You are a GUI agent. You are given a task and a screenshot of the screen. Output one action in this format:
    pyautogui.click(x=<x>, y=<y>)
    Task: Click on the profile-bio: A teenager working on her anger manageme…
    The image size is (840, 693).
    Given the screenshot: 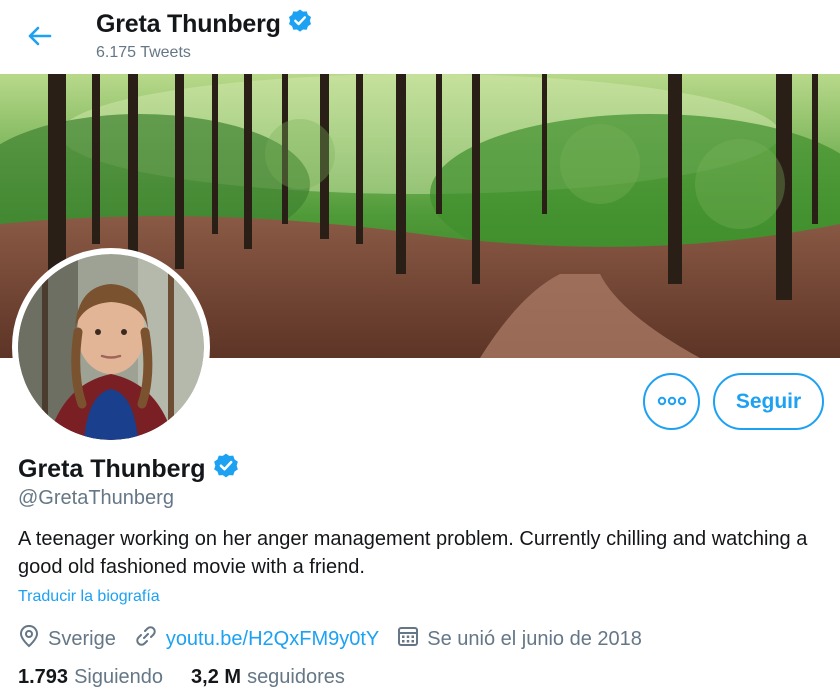 What is the action you would take?
    pyautogui.click(x=413, y=553)
    